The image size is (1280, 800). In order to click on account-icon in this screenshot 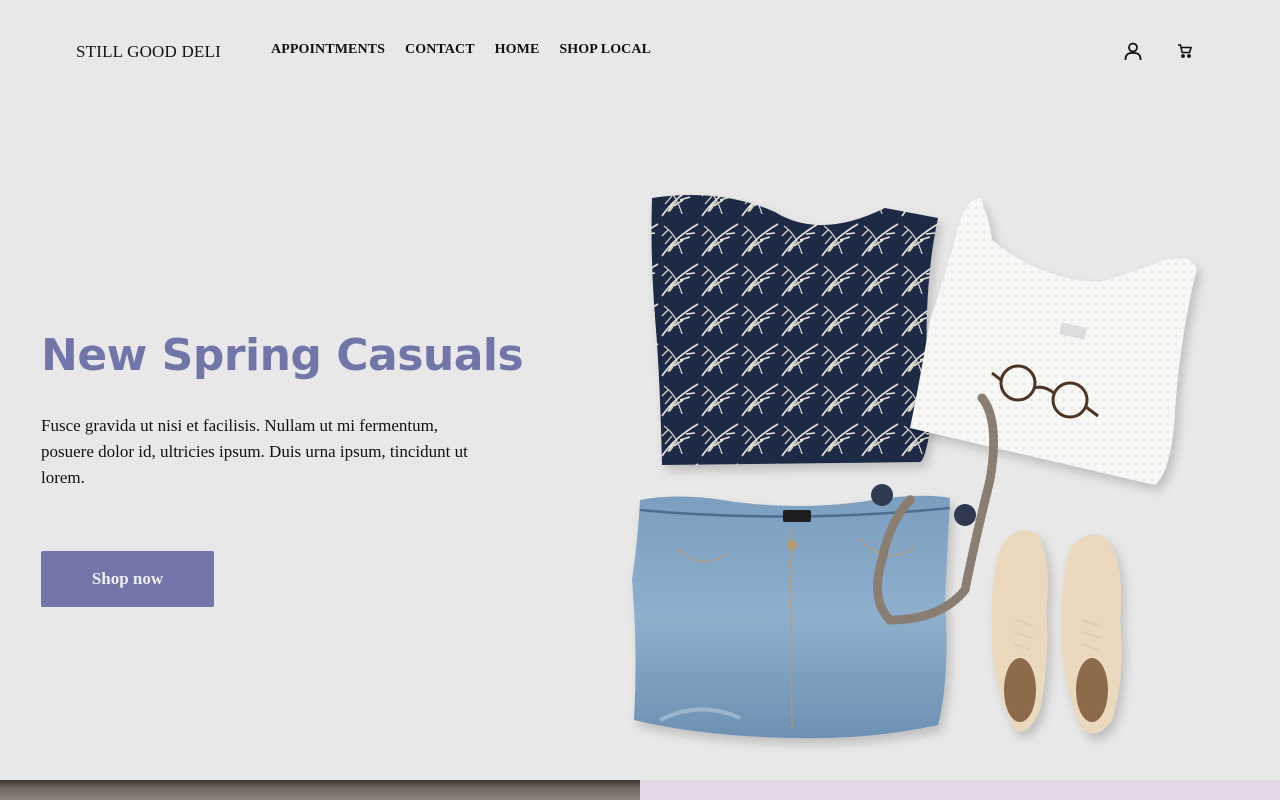, I will do `click(1133, 51)`.